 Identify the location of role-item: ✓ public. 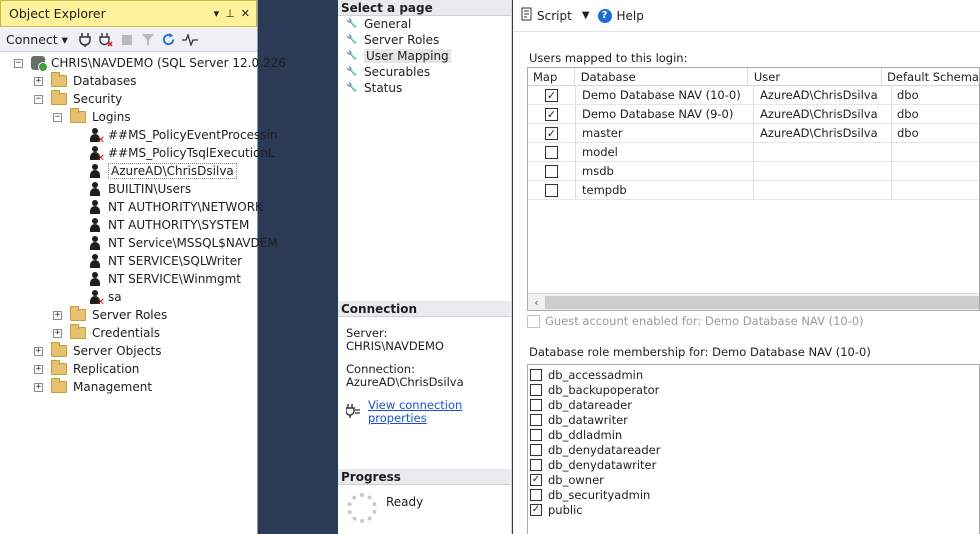
(753, 509).